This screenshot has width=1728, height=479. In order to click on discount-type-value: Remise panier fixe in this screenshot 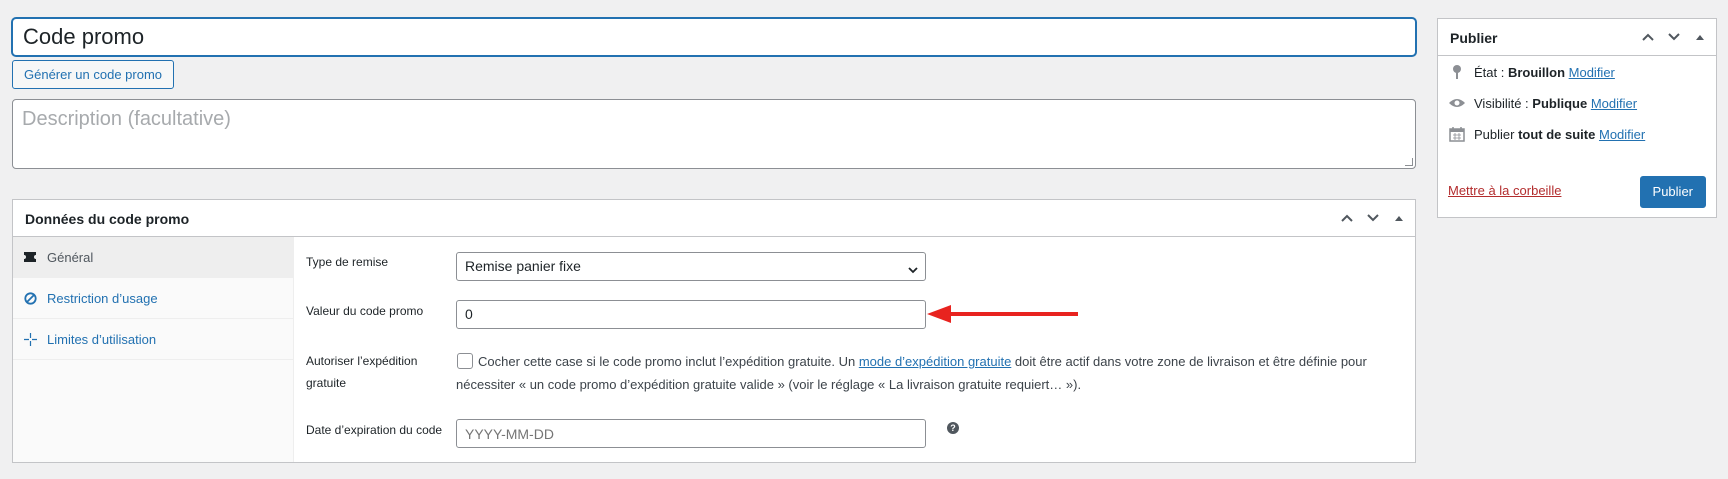, I will do `click(523, 266)`.